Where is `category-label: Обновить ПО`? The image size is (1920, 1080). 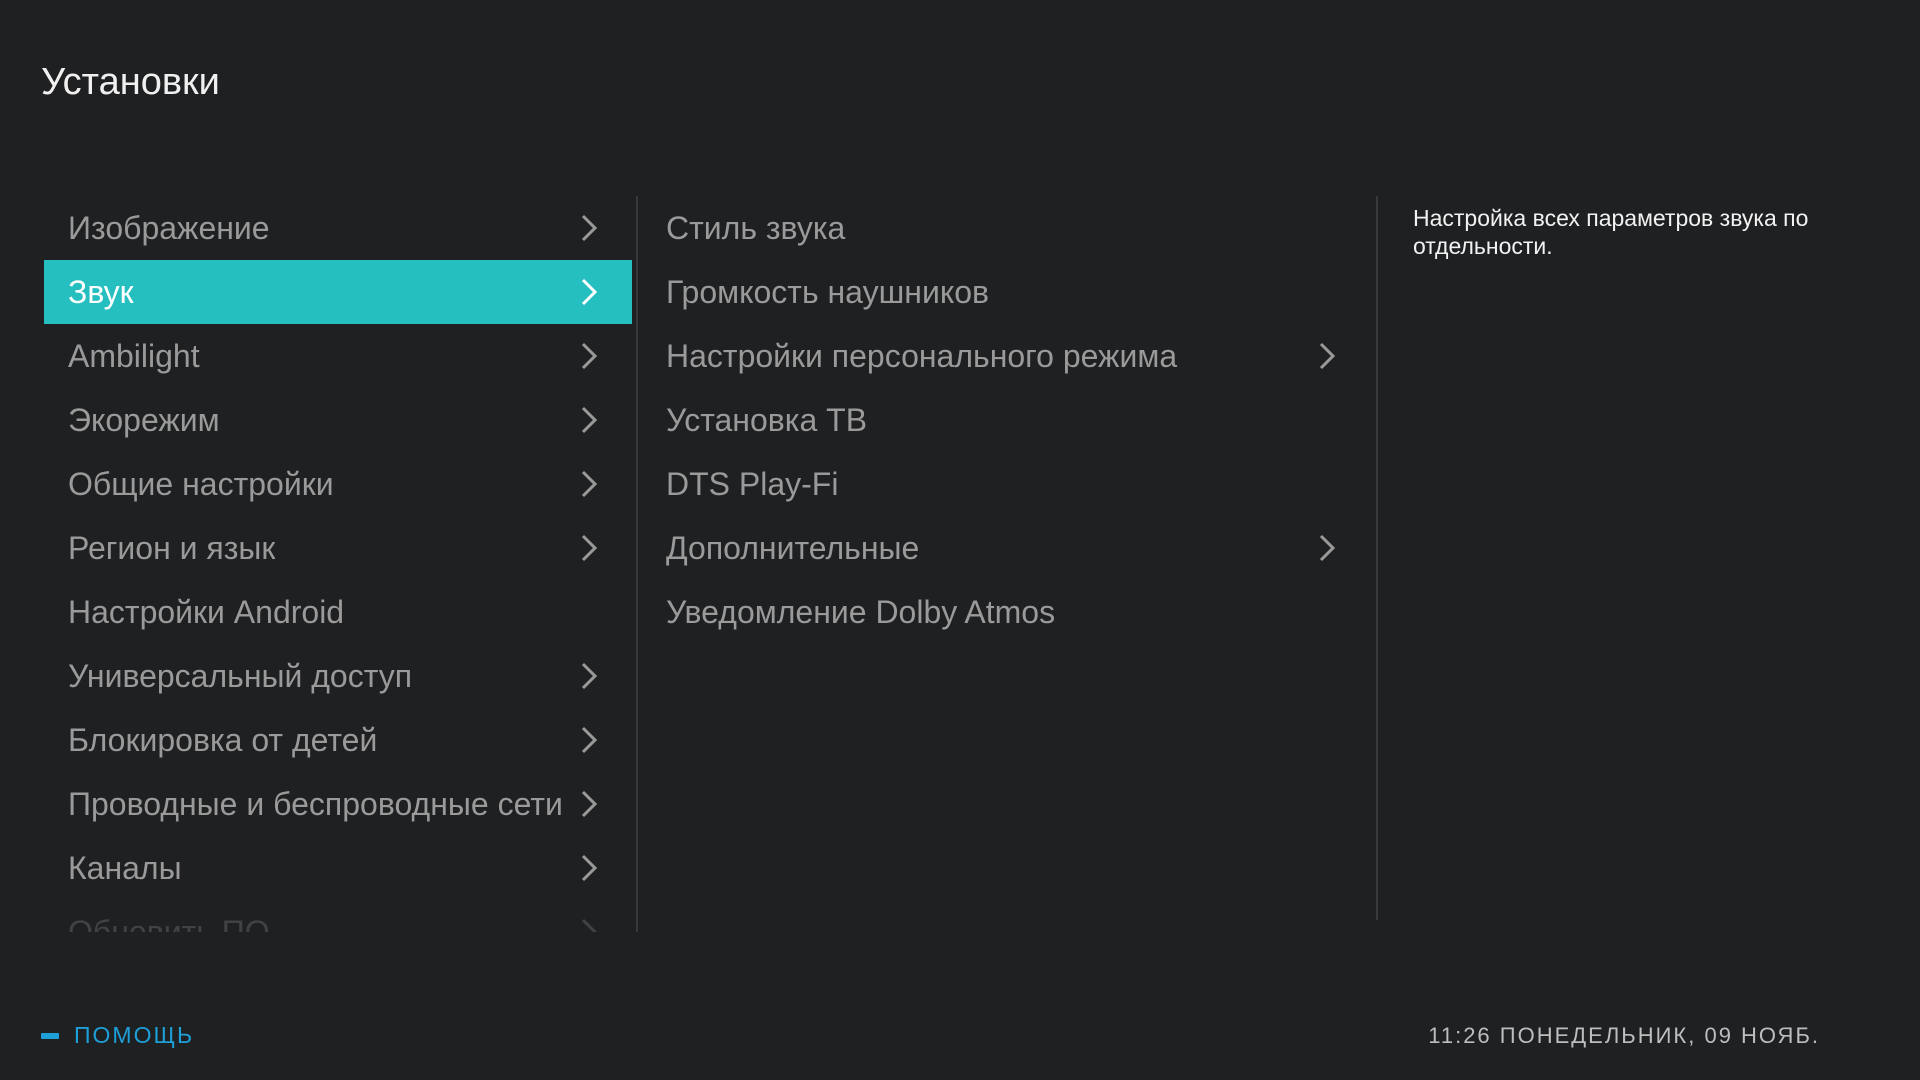 category-label: Обновить ПО is located at coordinates (169, 923).